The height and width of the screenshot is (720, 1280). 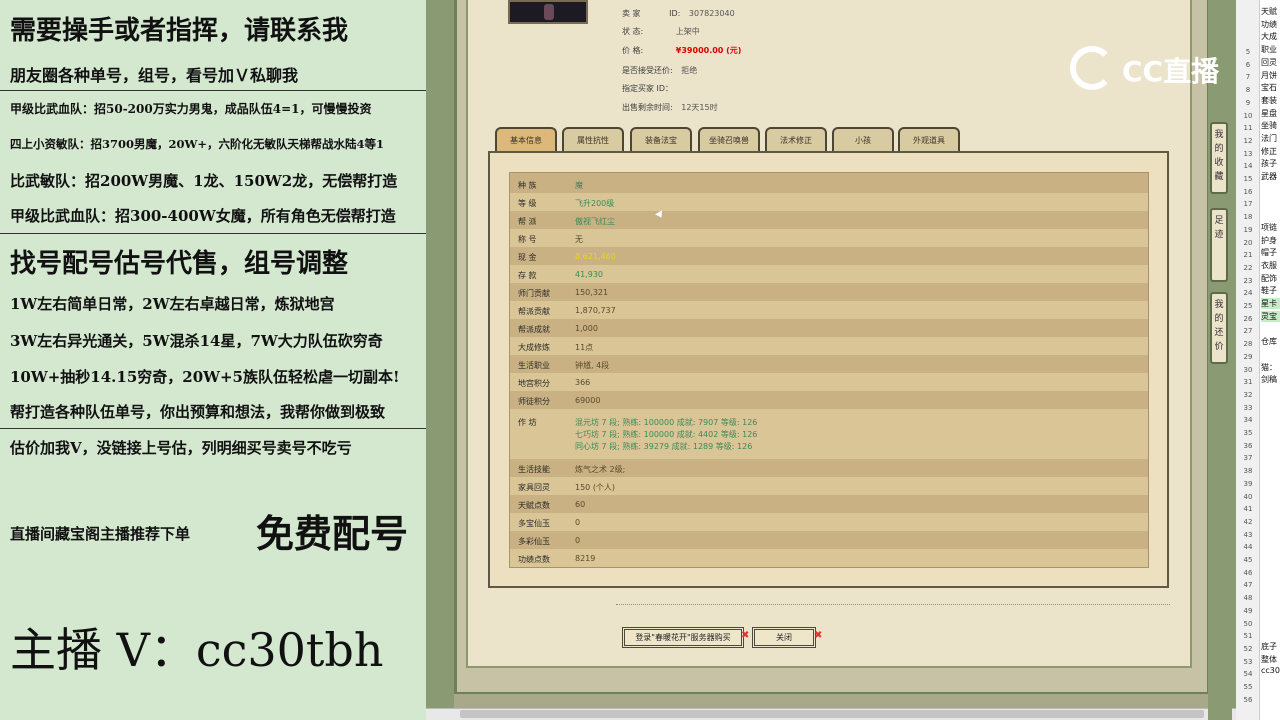 I want to click on spreadsheet-cell: 宝石, so click(x=1270, y=87).